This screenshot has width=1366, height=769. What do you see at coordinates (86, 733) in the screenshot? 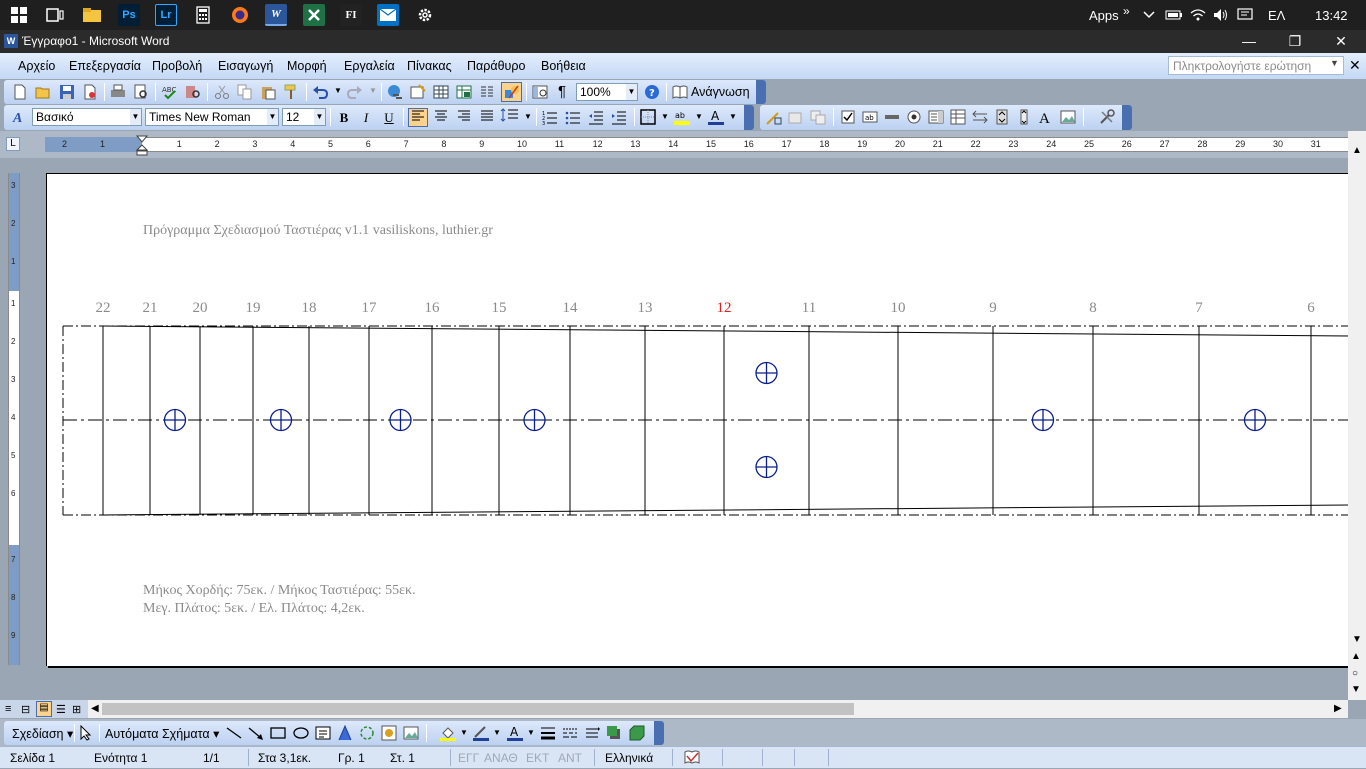
I see `select-objects-icon` at bounding box center [86, 733].